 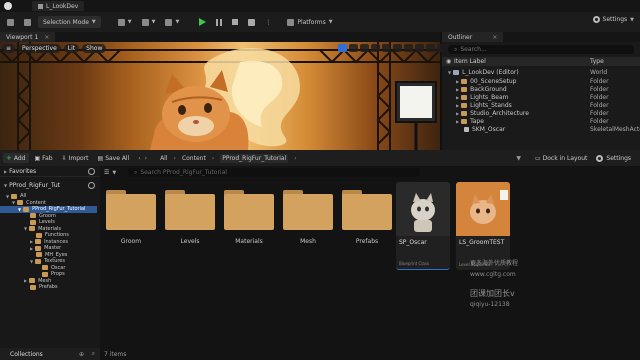 I want to click on settings-label: Settings, so click(x=615, y=19).